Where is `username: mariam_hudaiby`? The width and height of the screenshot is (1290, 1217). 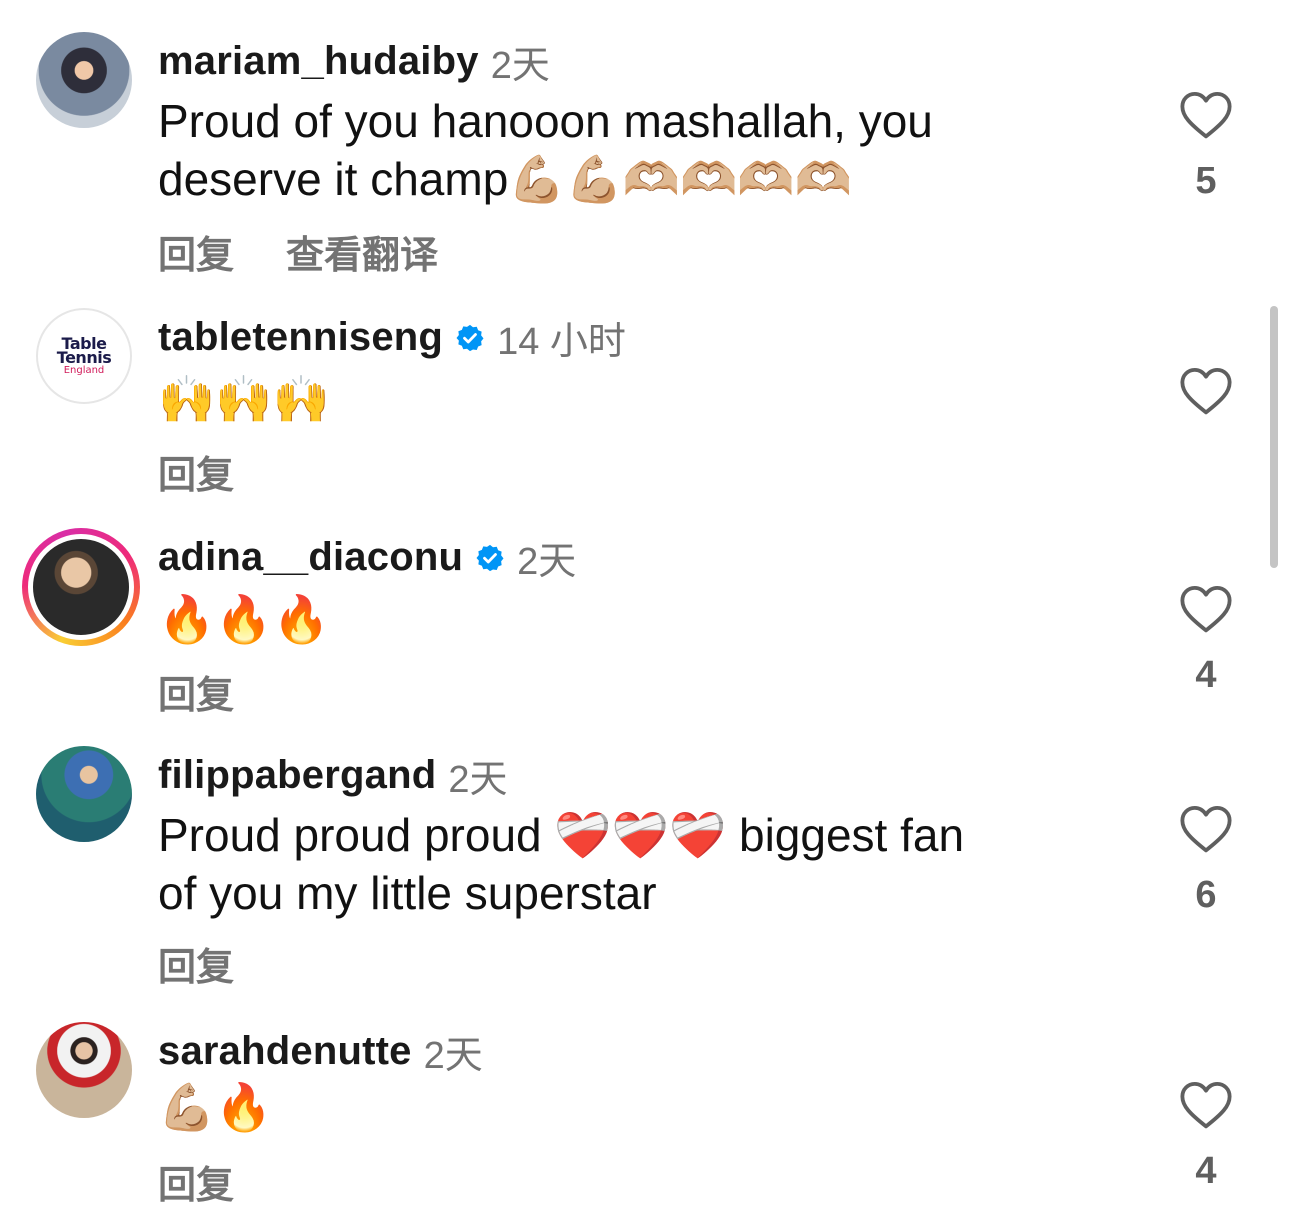 username: mariam_hudaiby is located at coordinates (318, 61).